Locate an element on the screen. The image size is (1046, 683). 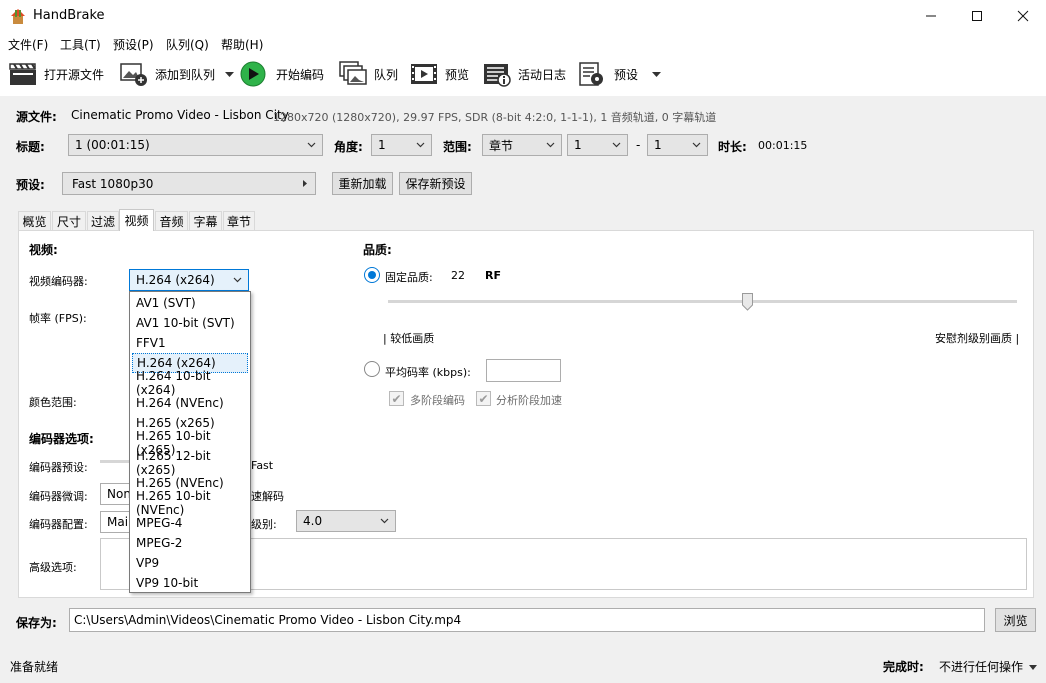
presets-icon is located at coordinates (593, 74).